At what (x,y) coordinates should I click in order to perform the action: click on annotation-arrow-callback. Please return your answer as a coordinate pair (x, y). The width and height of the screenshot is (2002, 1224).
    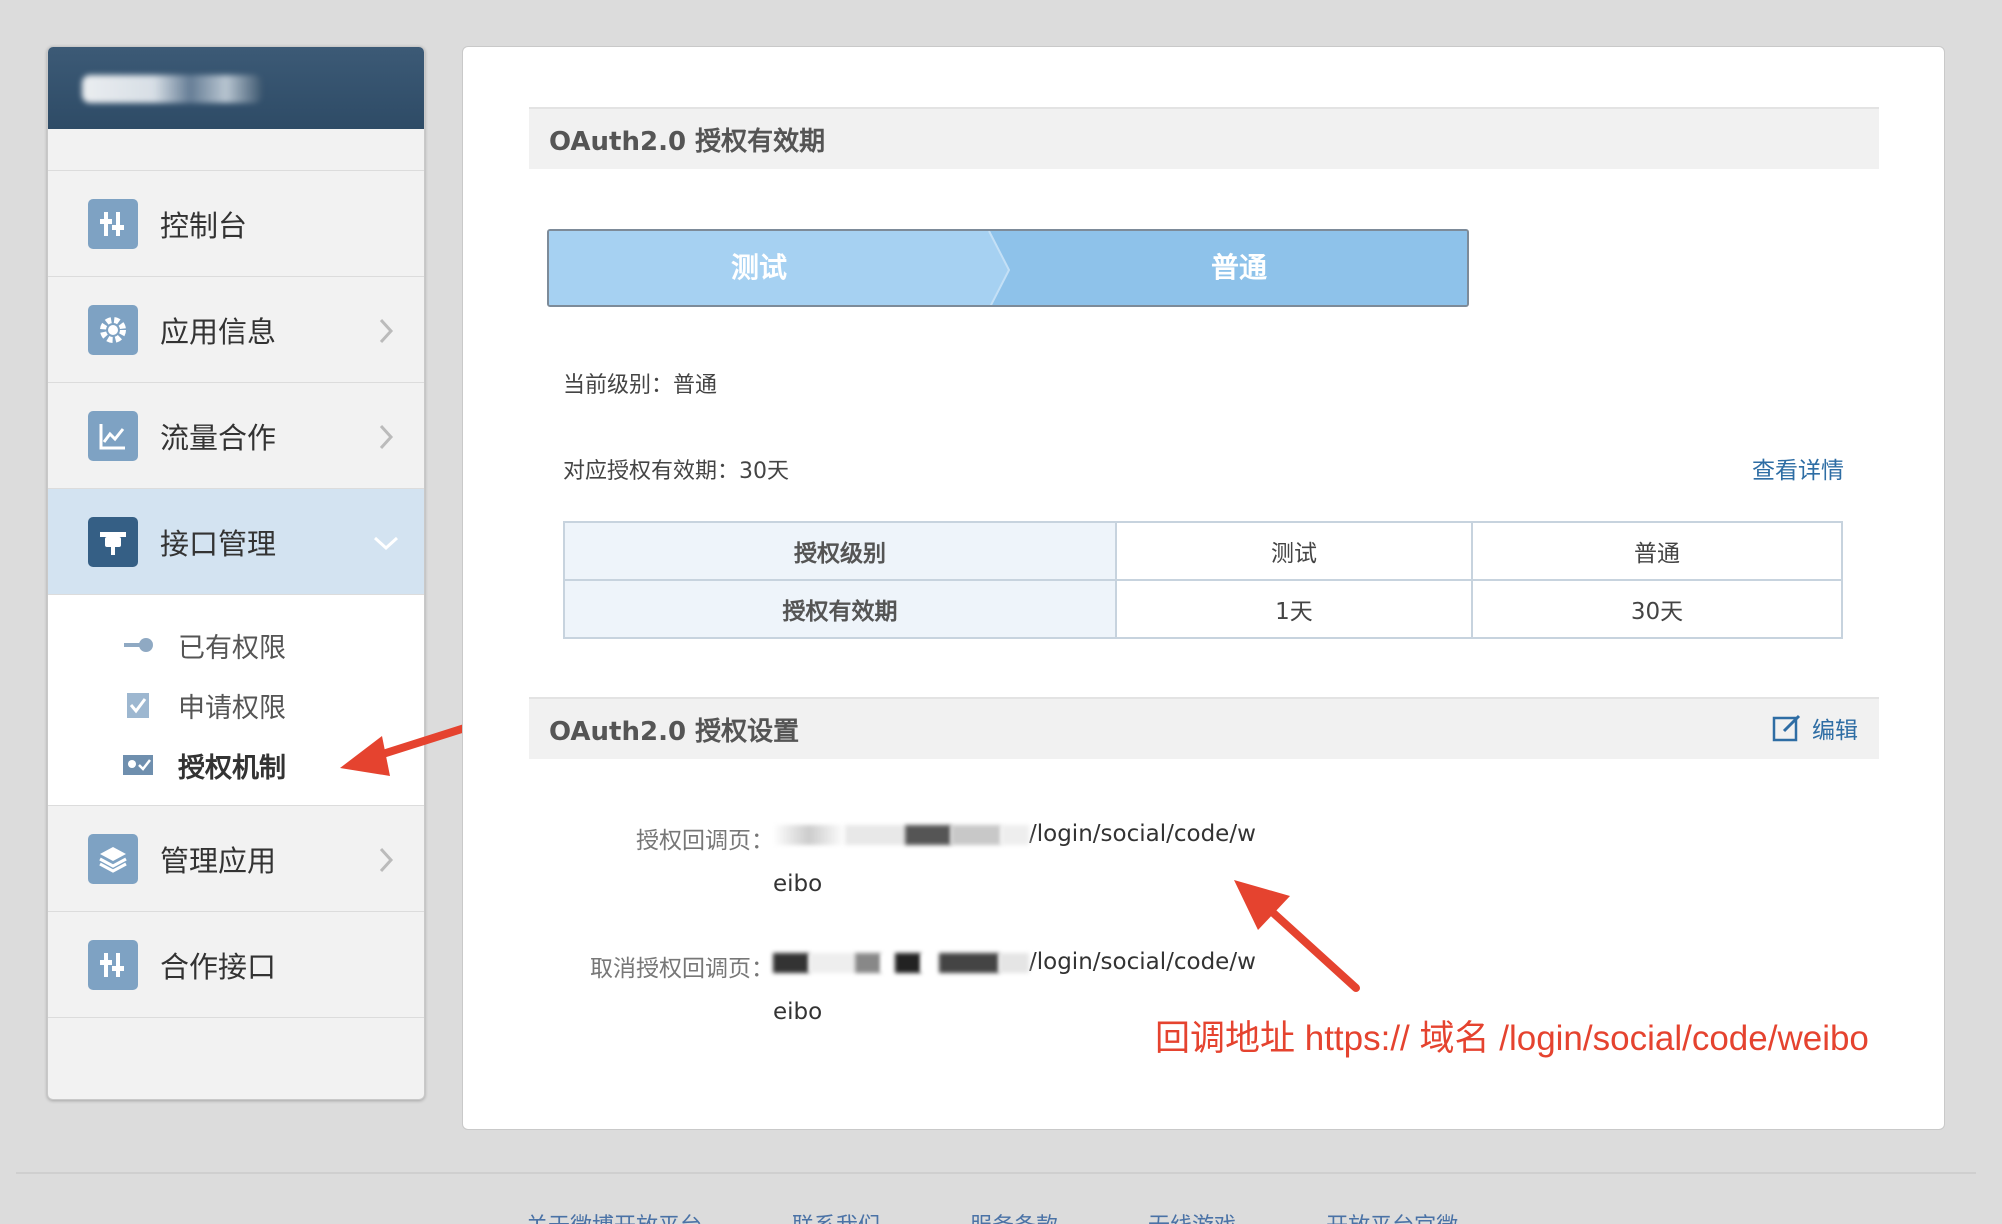
    Looking at the image, I should click on (1297, 936).